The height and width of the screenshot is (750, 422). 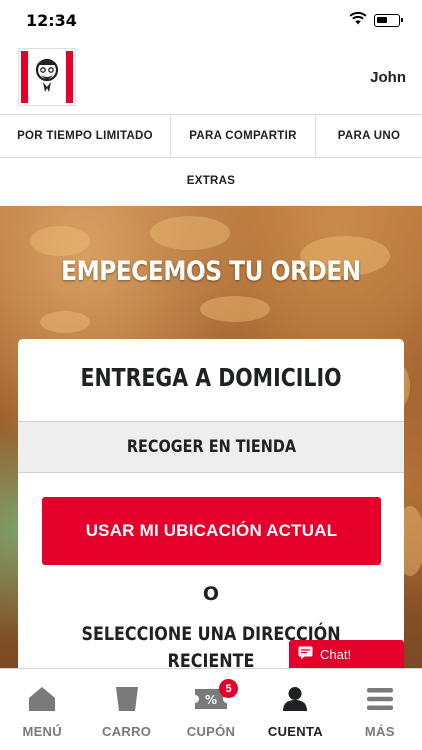 What do you see at coordinates (305, 654) in the screenshot?
I see `chat-bubble-icon` at bounding box center [305, 654].